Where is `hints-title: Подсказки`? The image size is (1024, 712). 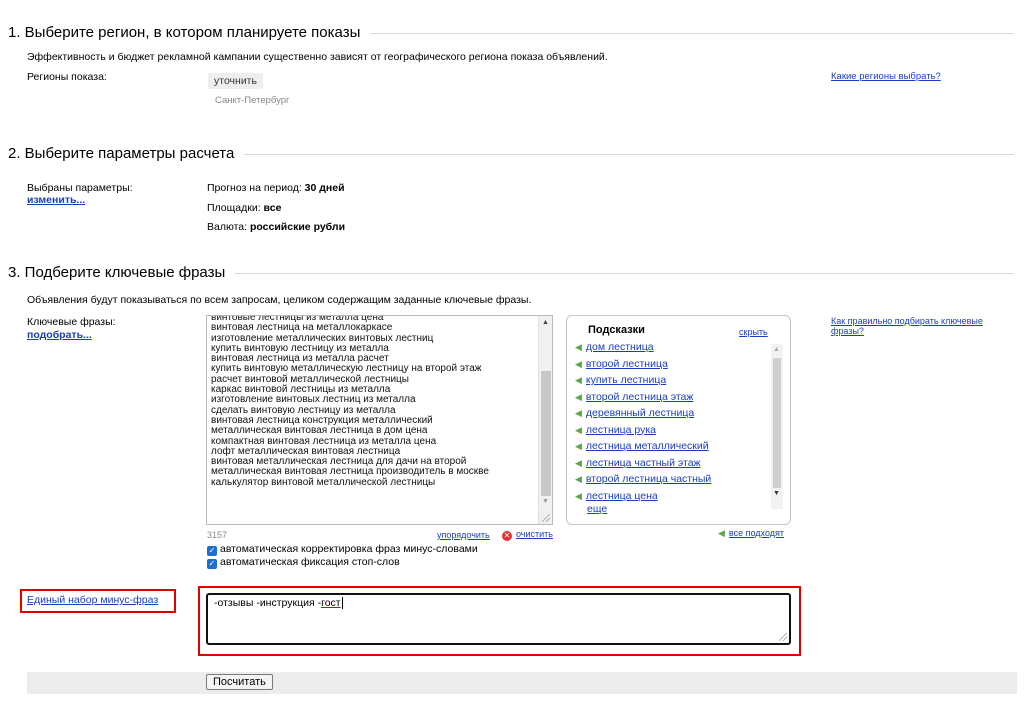
hints-title: Подсказки is located at coordinates (616, 330).